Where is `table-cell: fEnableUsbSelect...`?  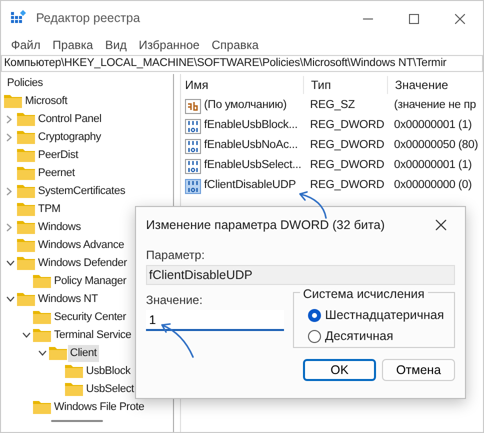 table-cell: fEnableUsbSelect... is located at coordinates (253, 166).